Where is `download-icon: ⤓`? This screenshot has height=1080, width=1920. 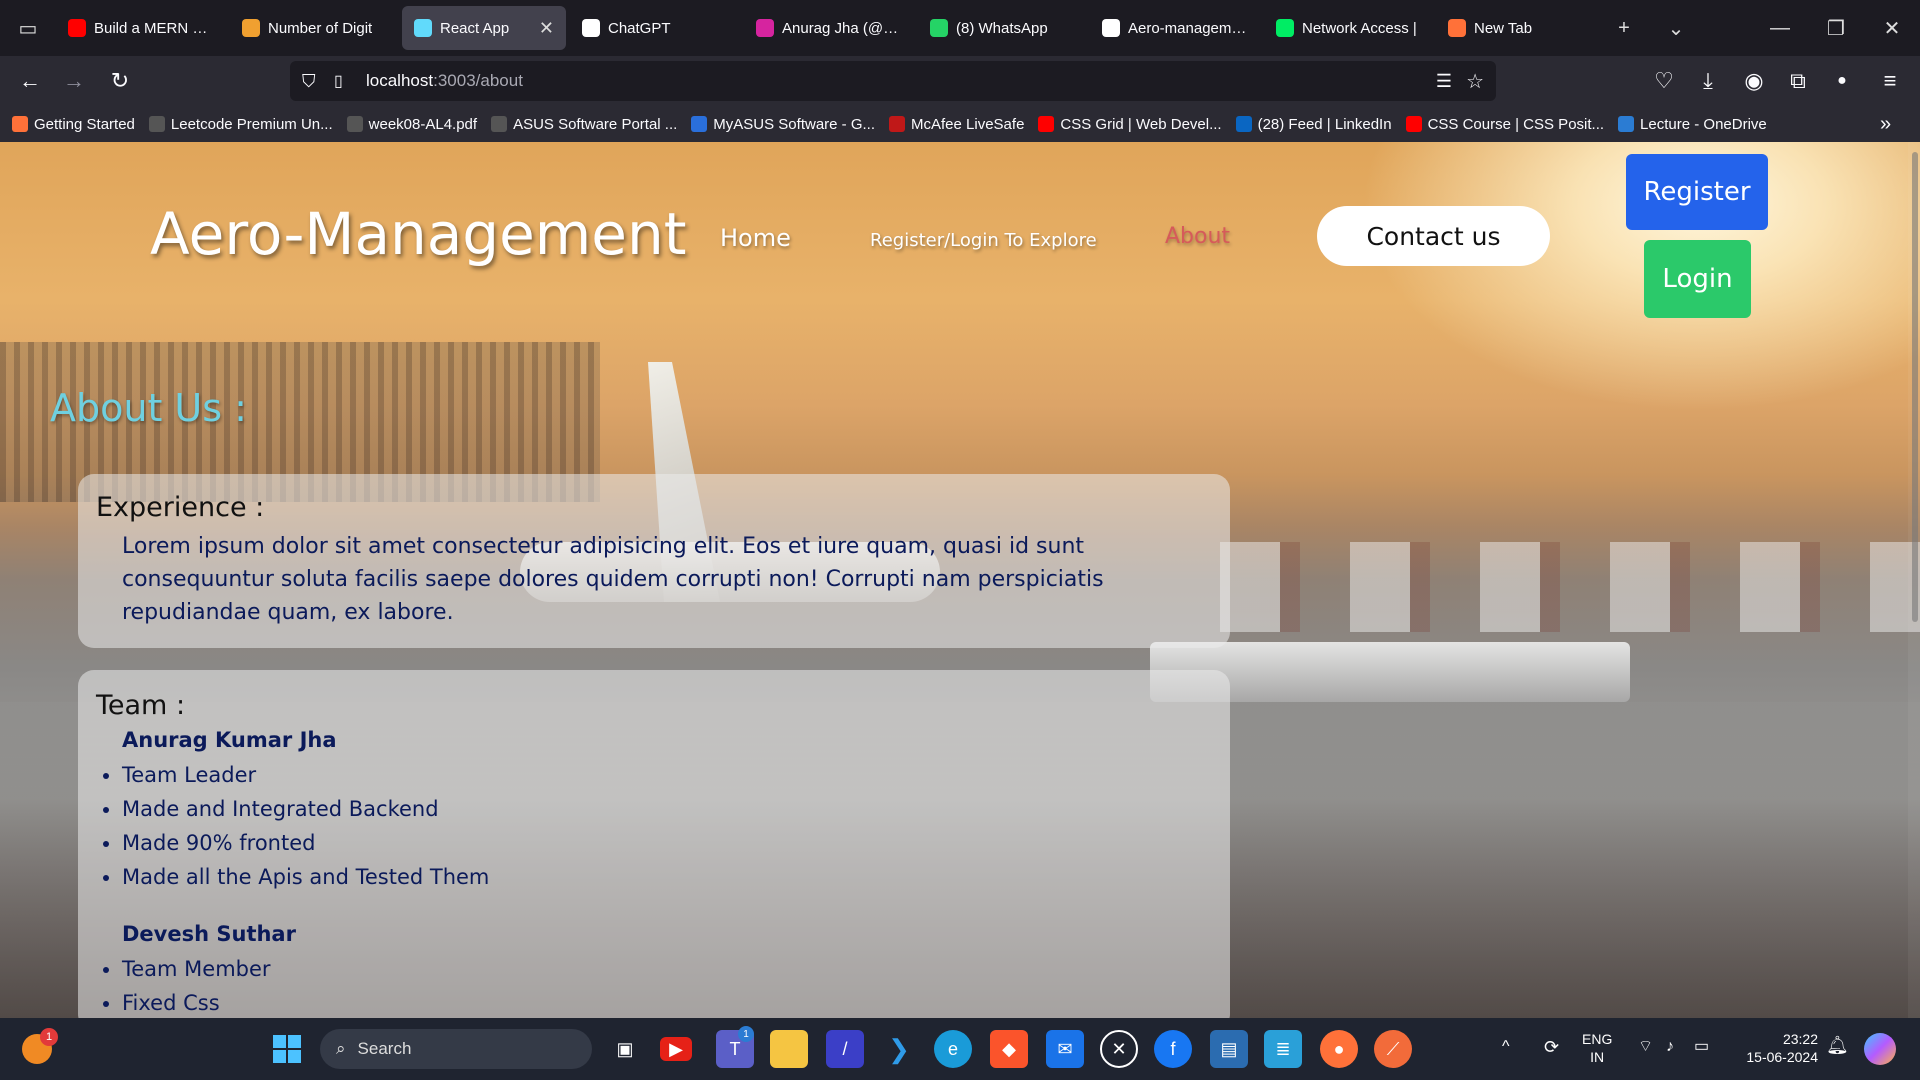 download-icon: ⤓ is located at coordinates (1708, 81).